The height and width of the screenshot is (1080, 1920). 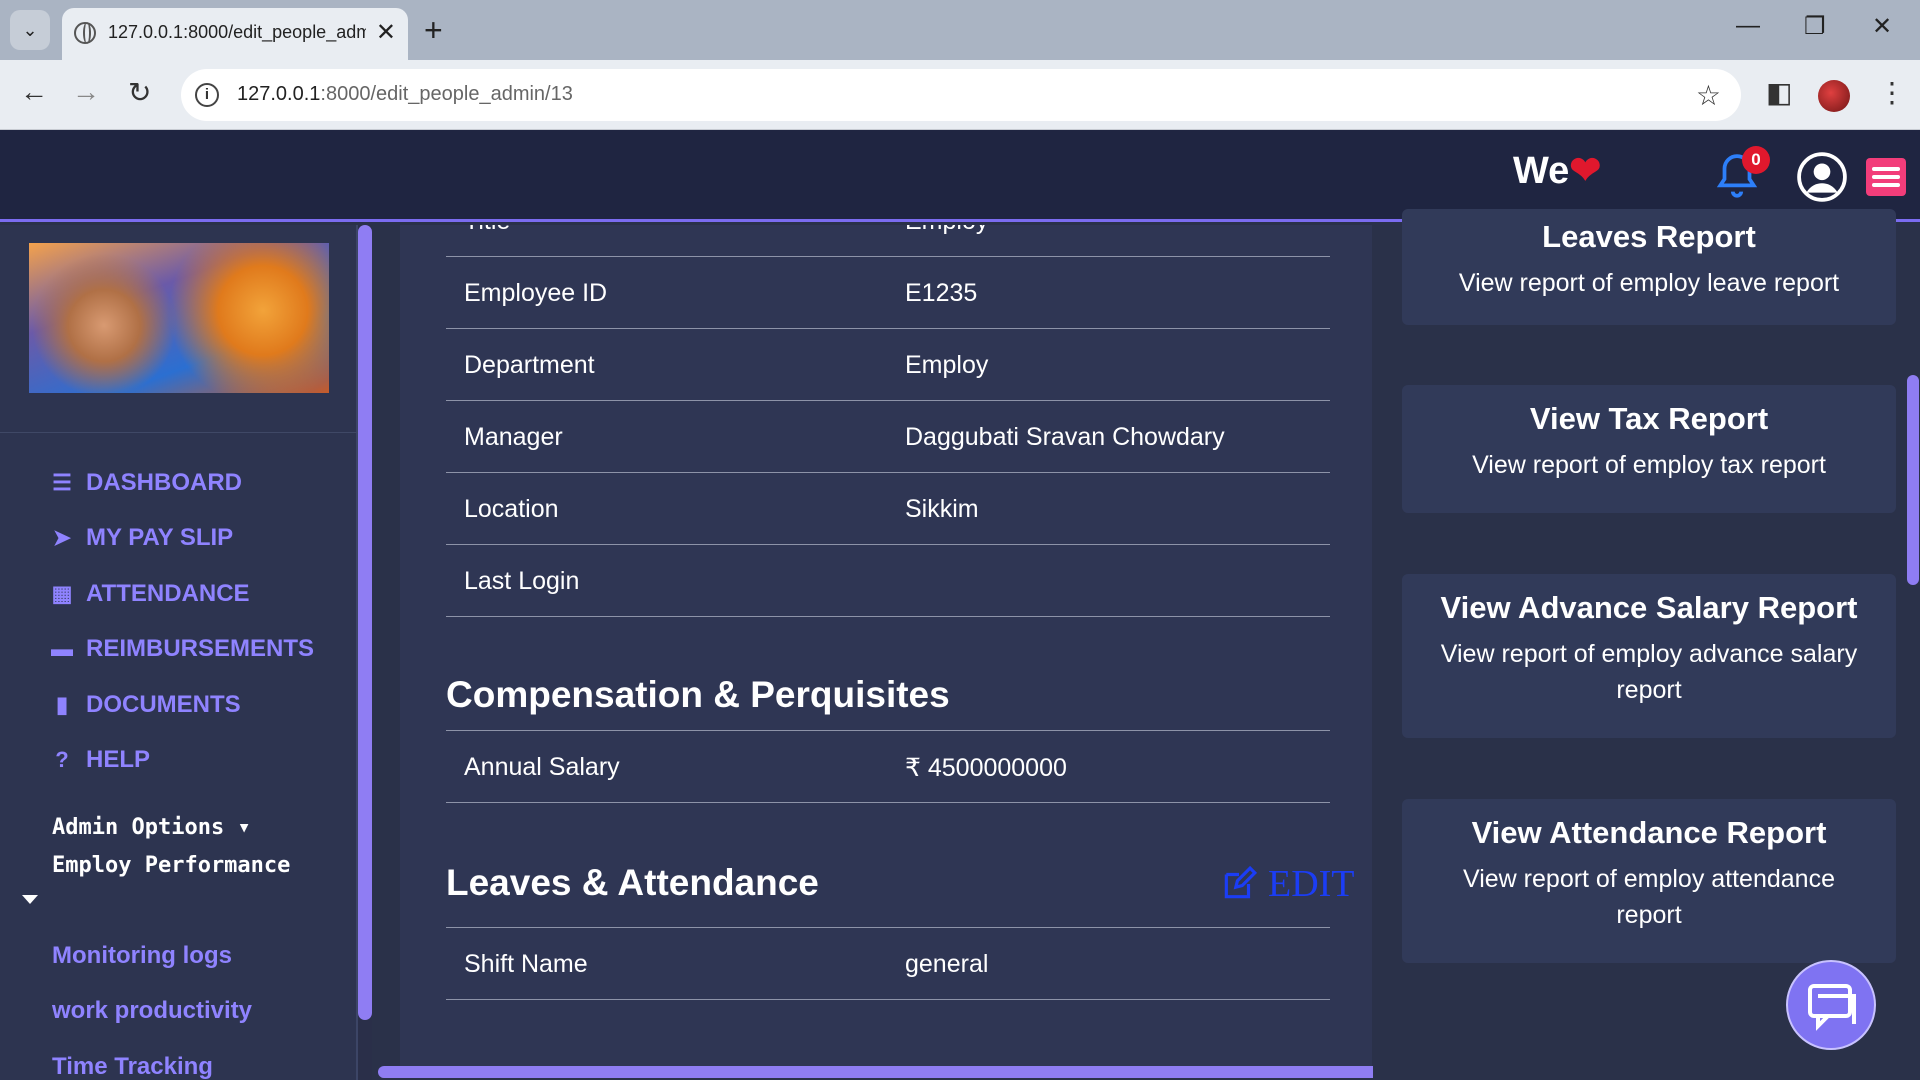 I want to click on sidebar-link-monitoring-logs: Monitoring logs, so click(x=142, y=956).